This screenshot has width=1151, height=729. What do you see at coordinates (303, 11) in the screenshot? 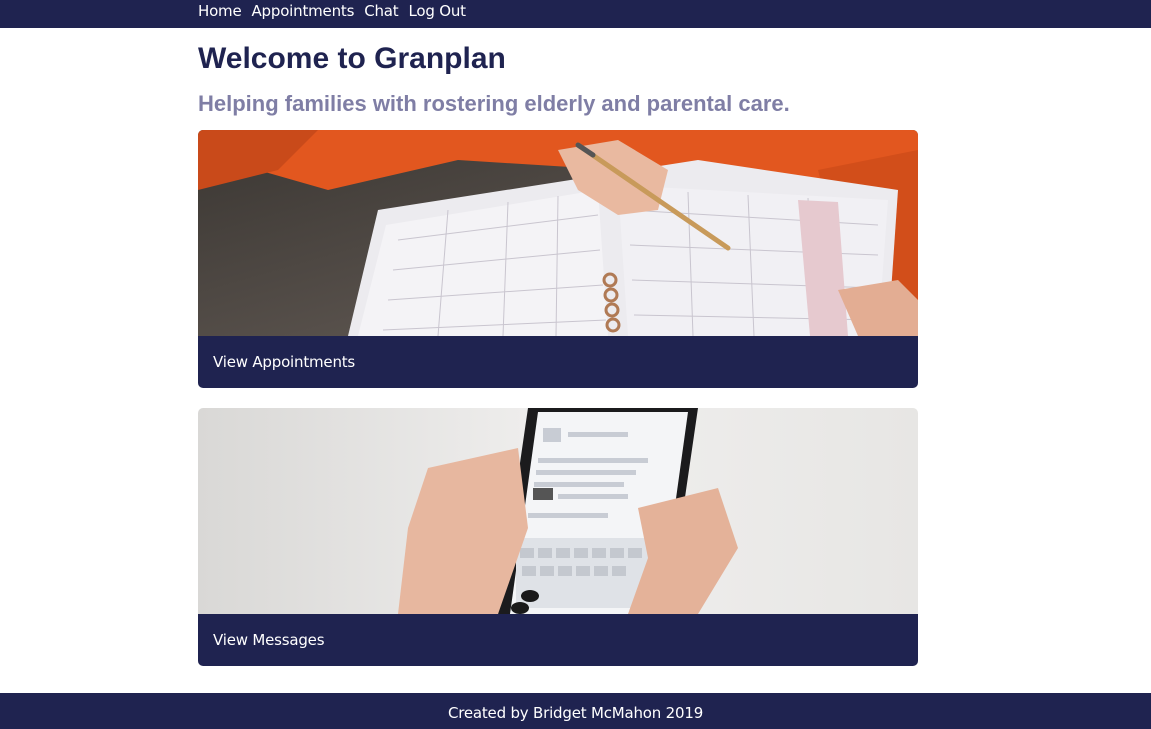
I see `nav-appointments-link: Appointments` at bounding box center [303, 11].